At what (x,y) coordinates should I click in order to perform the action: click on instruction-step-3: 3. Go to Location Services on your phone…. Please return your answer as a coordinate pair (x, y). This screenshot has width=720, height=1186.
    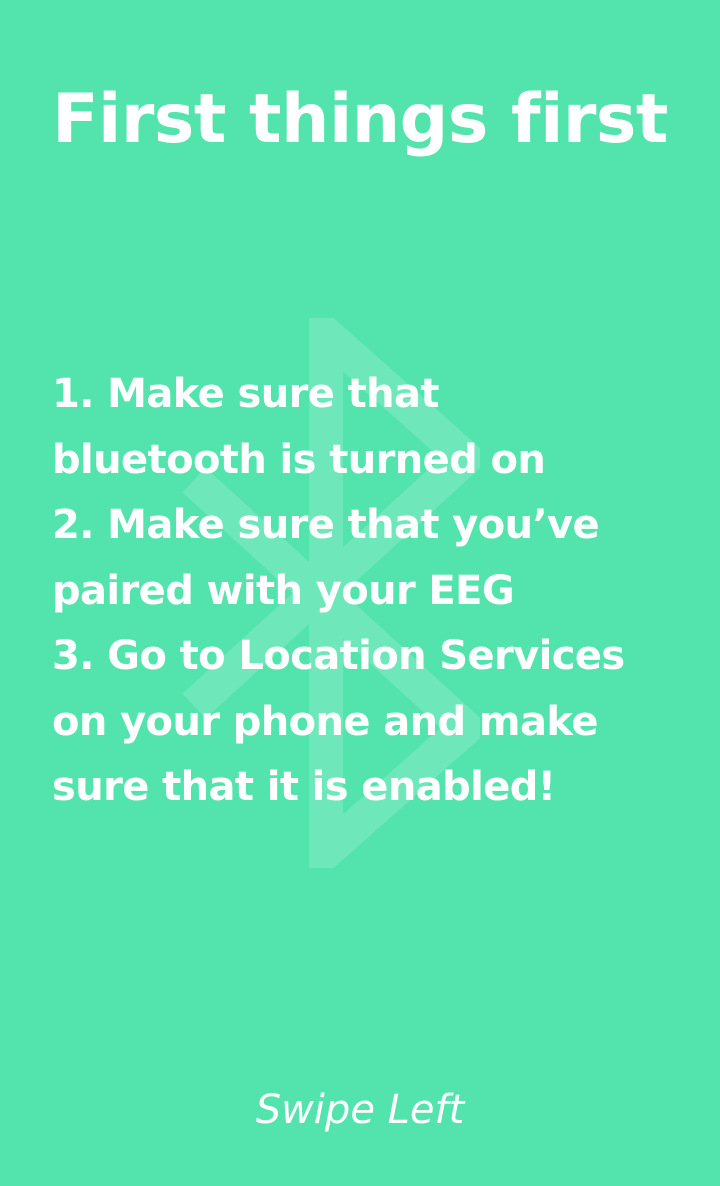
    Looking at the image, I should click on (338, 721).